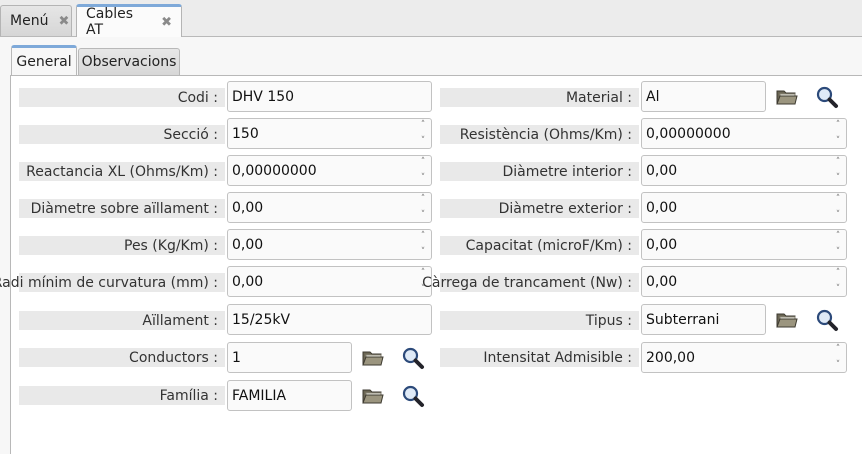  Describe the element at coordinates (670, 357) in the screenshot. I see `intensitat-value: 200,00` at that location.